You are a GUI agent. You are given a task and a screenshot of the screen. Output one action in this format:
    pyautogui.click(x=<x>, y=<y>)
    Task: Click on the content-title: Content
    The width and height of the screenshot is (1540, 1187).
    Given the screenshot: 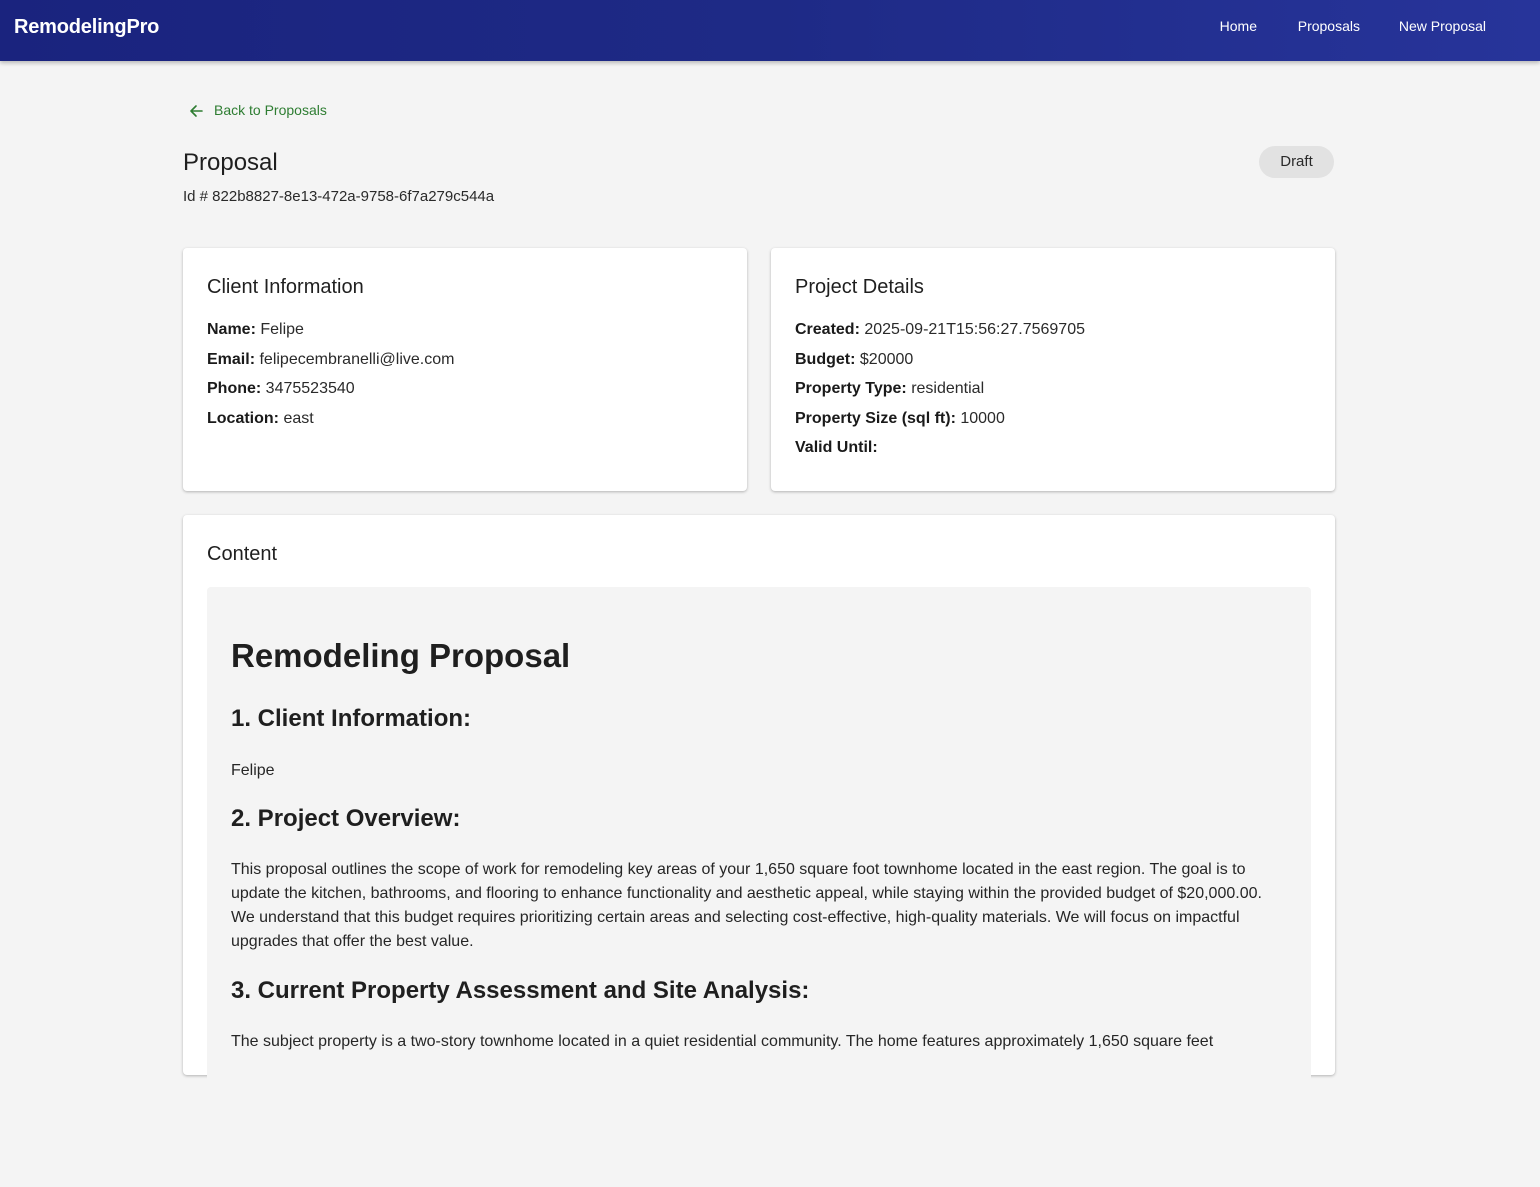 What is the action you would take?
    pyautogui.click(x=242, y=554)
    